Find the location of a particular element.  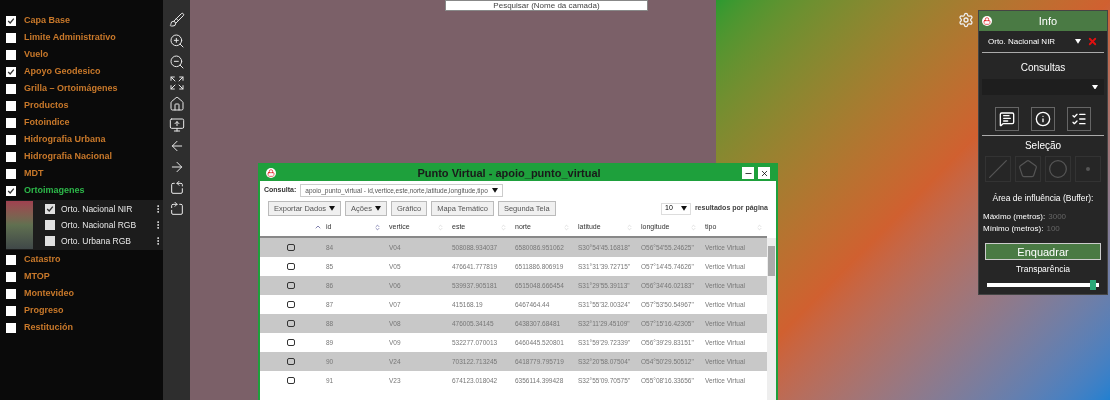

circle-icon is located at coordinates (1058, 169).